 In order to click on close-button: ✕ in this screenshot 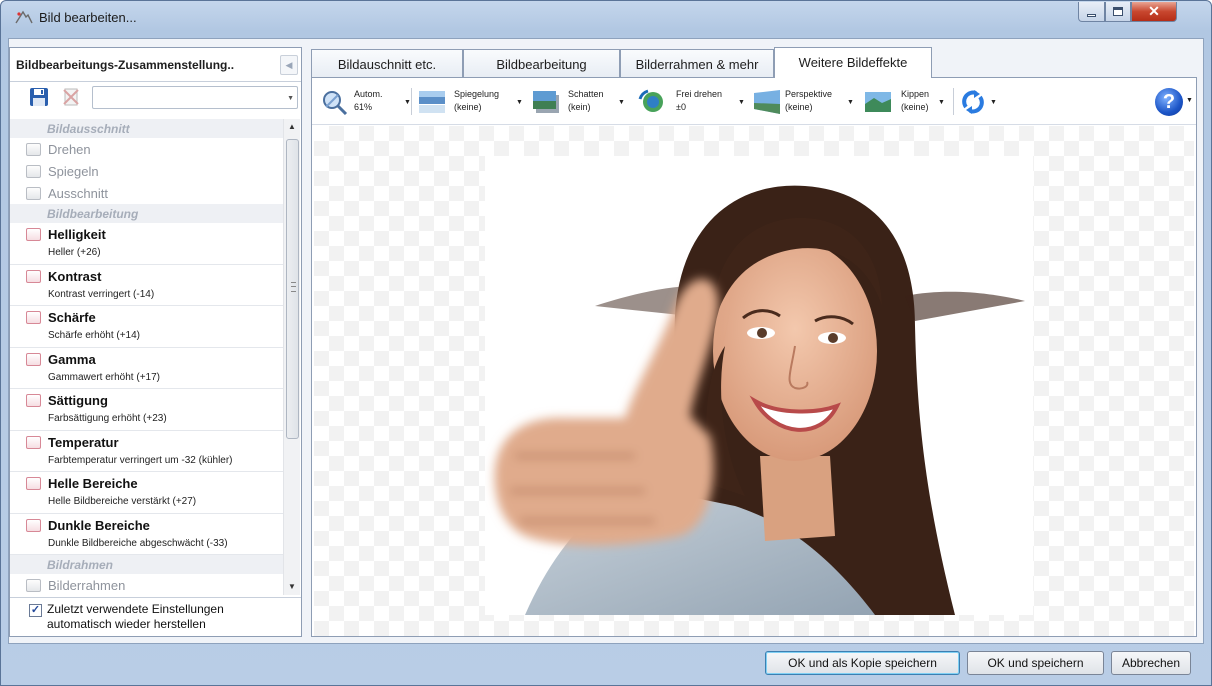, I will do `click(1154, 12)`.